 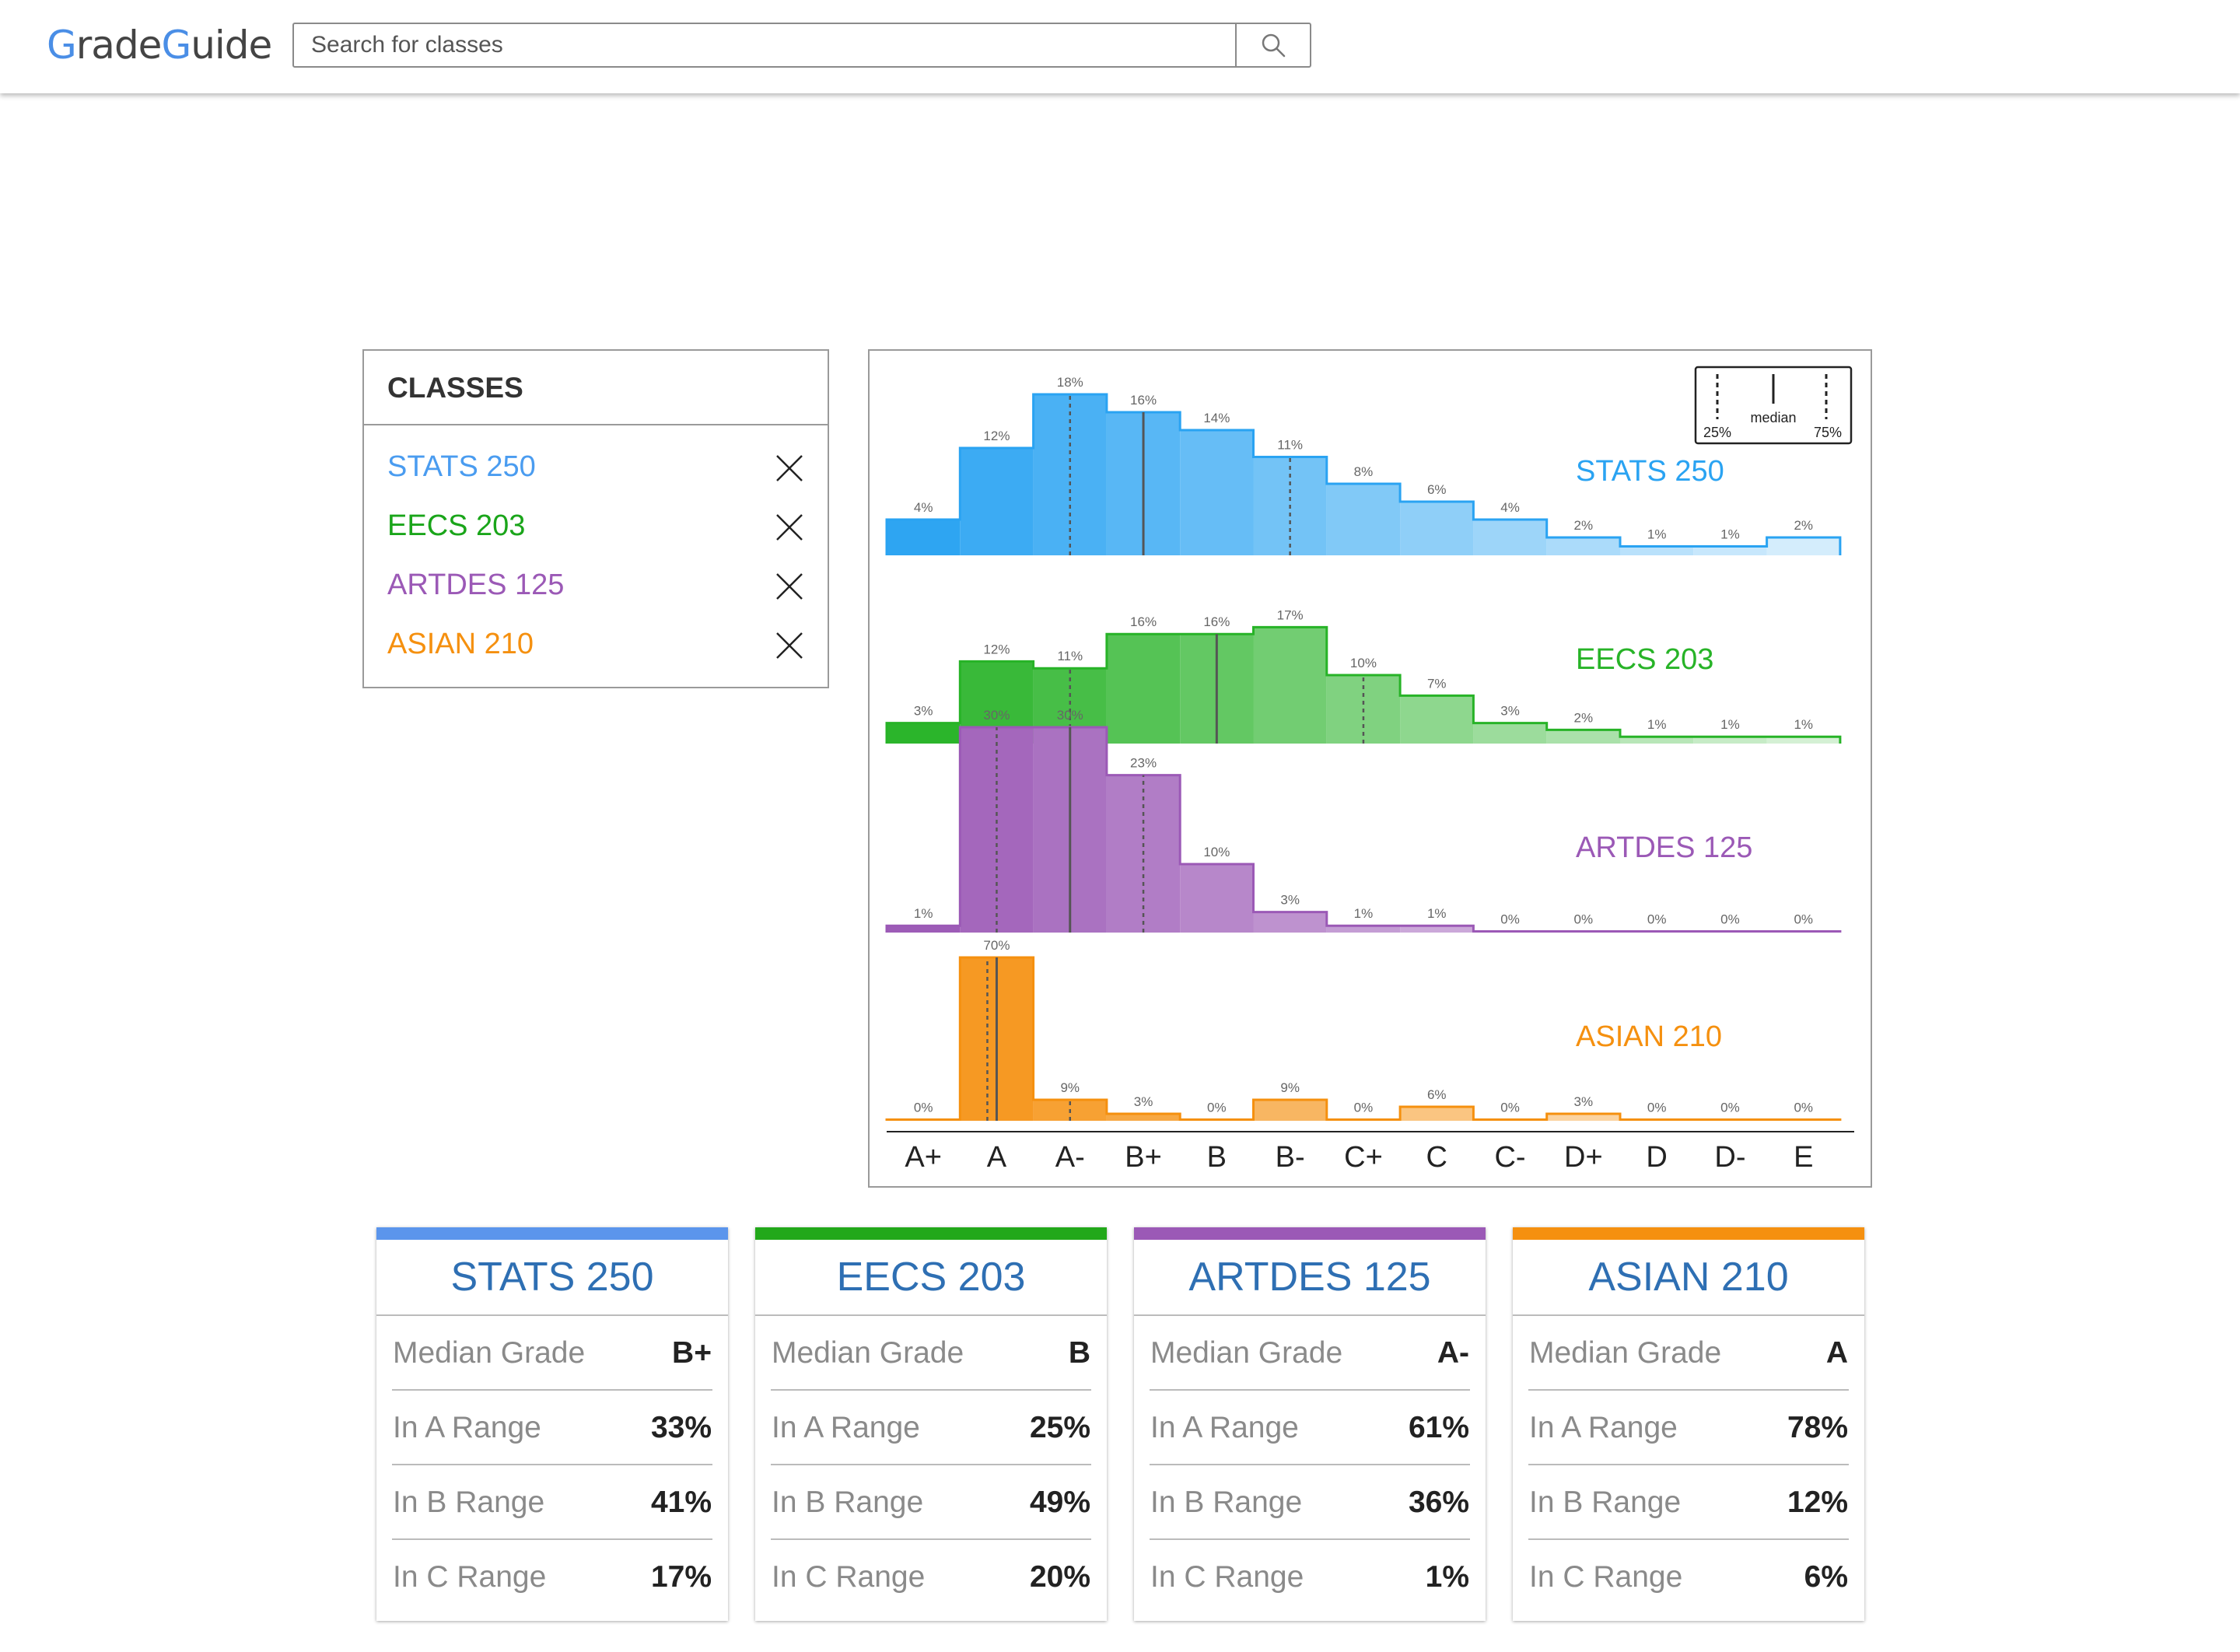 I want to click on series-name-label: STATS 250, so click(x=1650, y=472).